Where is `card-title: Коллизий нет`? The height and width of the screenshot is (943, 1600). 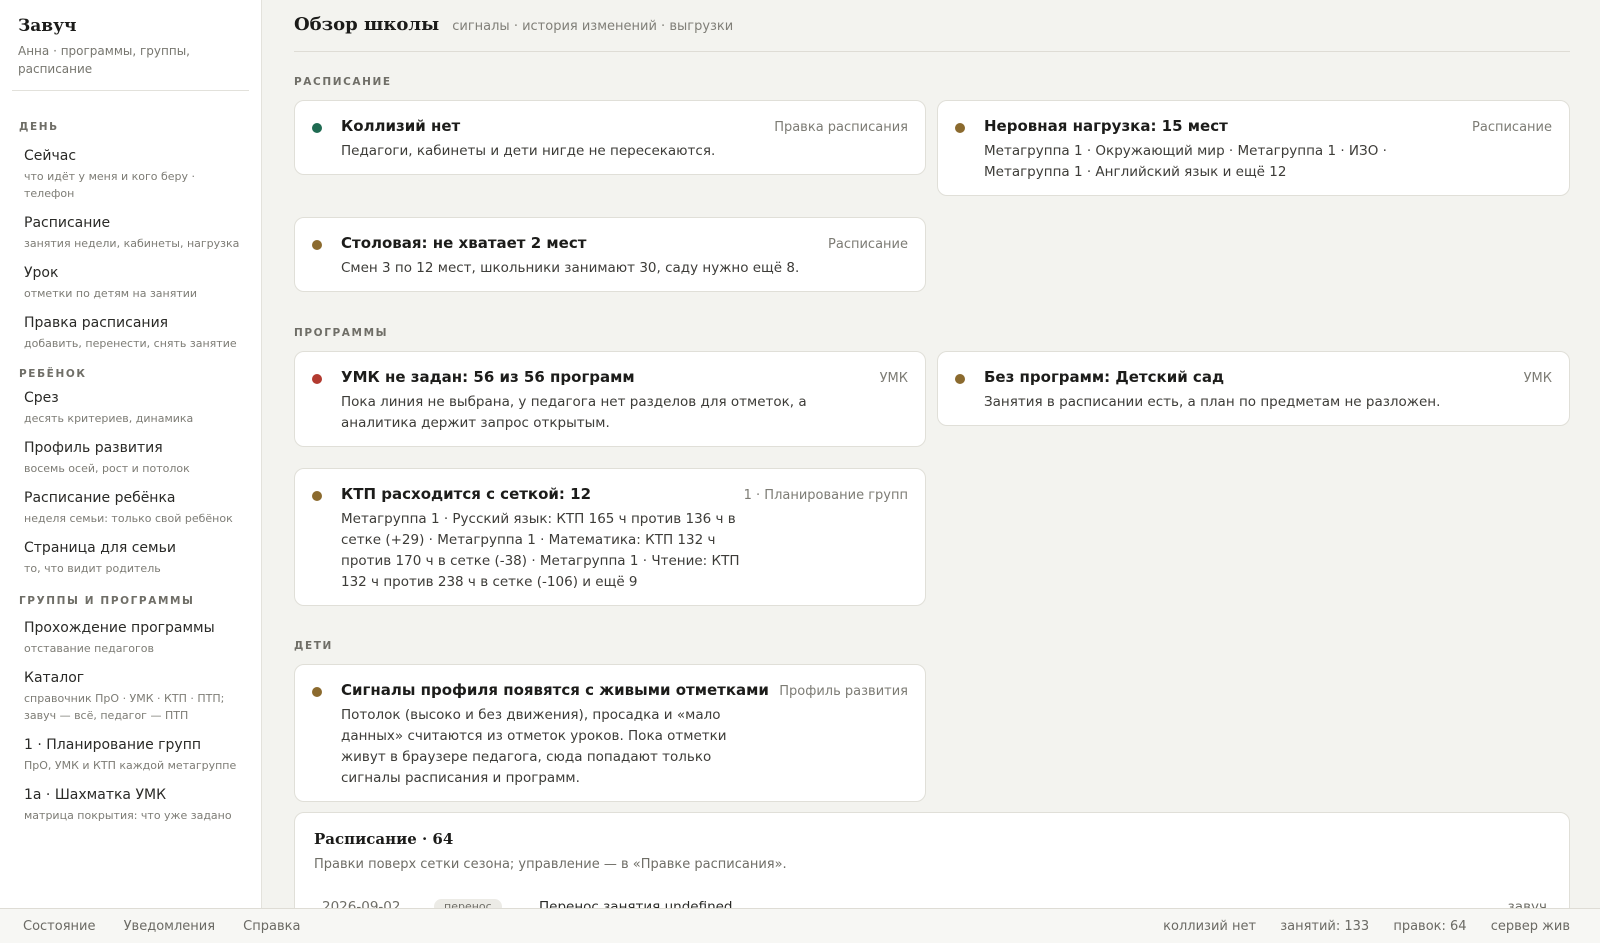 card-title: Коллизий нет is located at coordinates (401, 126).